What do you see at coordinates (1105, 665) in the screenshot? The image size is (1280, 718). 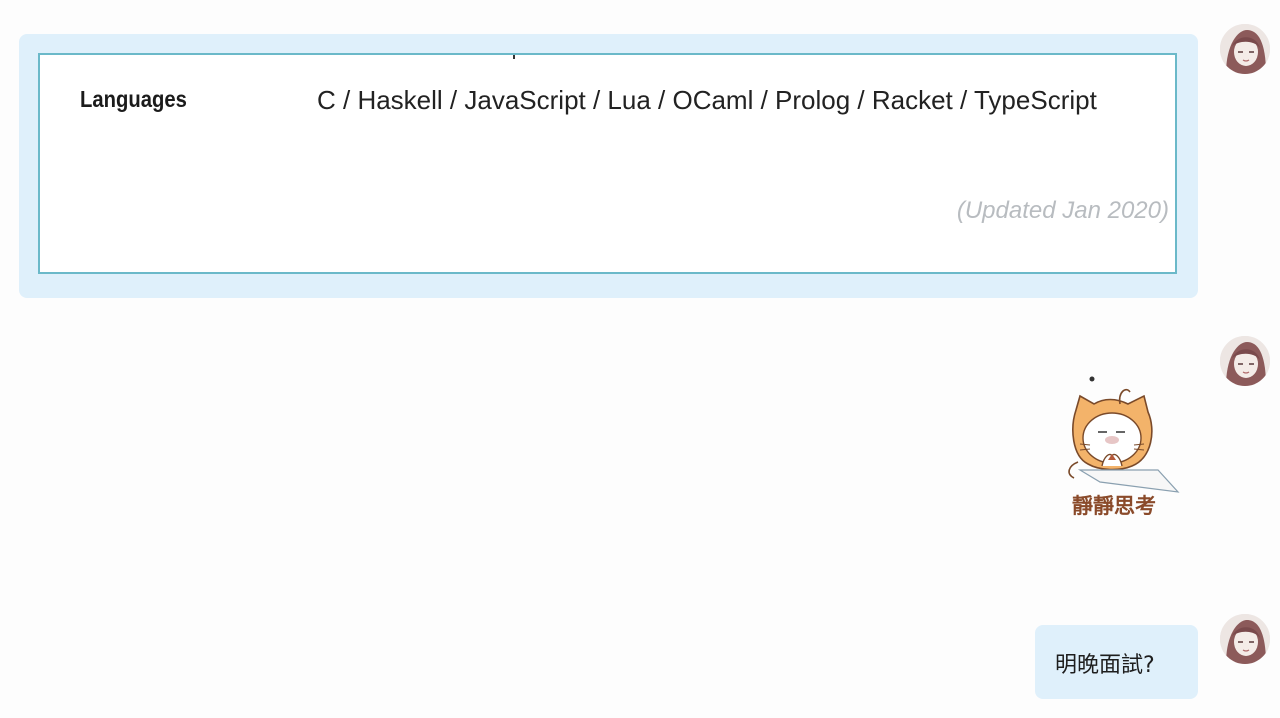 I see `message-text: 明晚面試?` at bounding box center [1105, 665].